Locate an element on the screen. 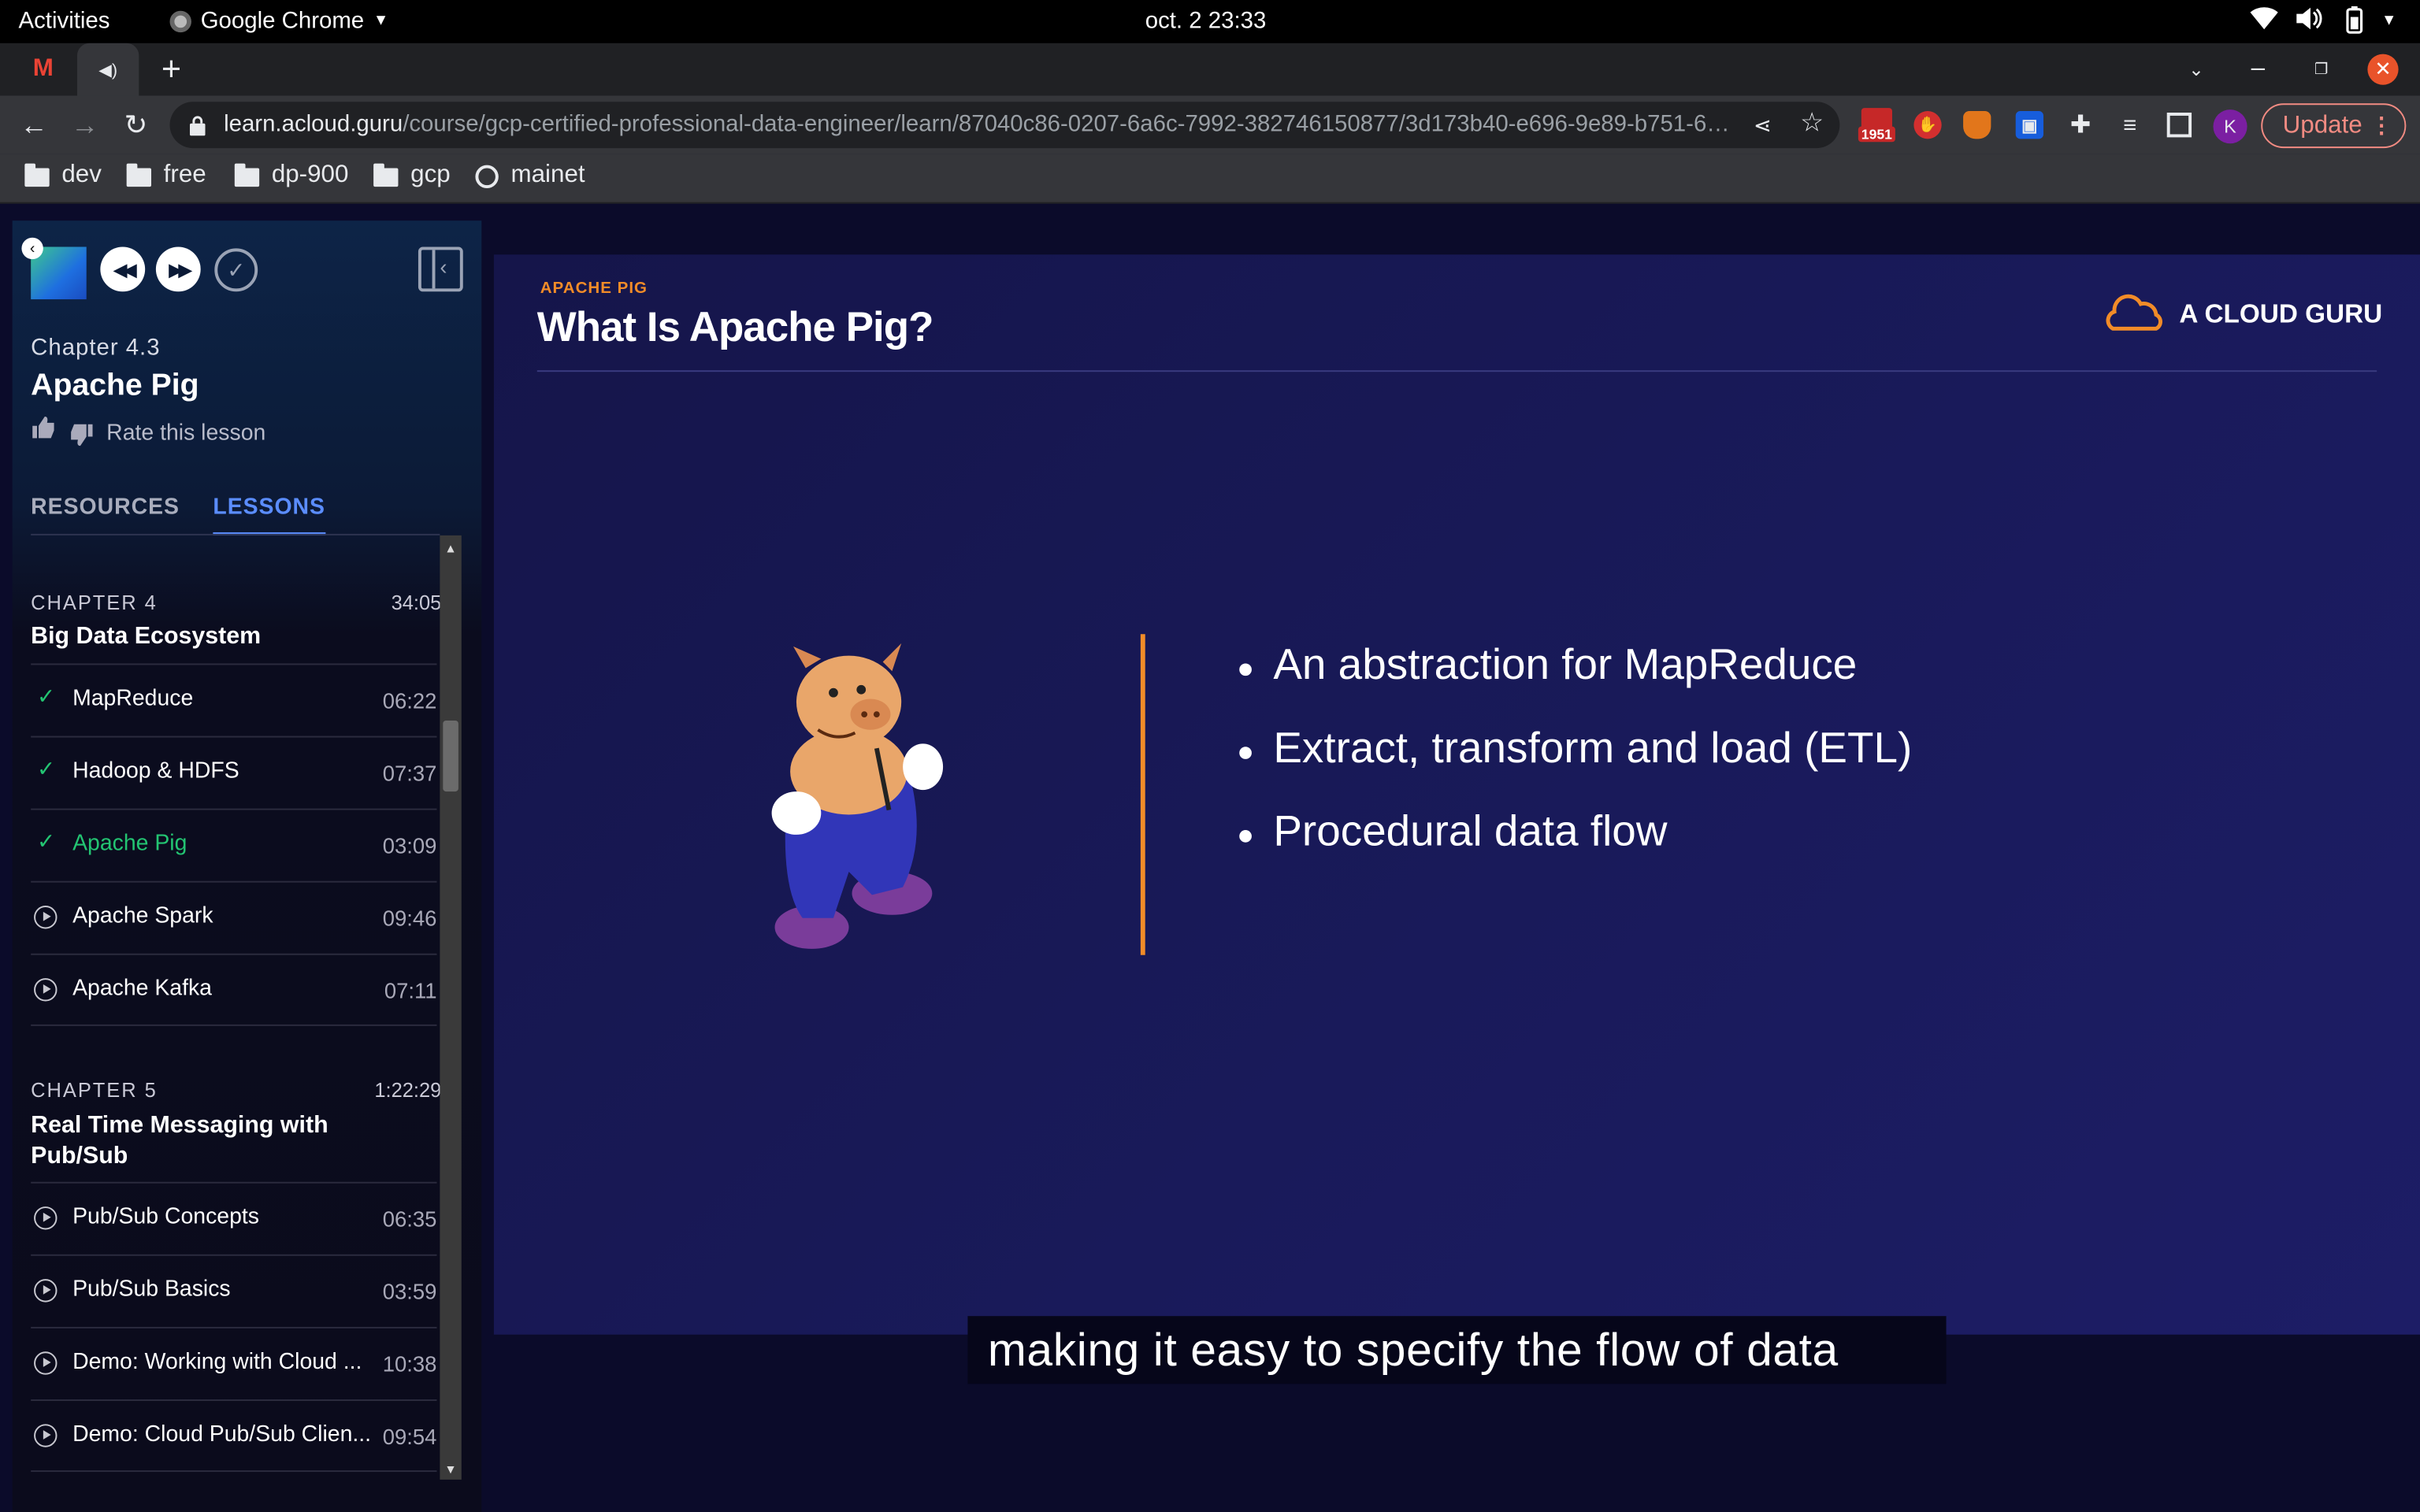 The width and height of the screenshot is (2420, 1512). bookmark-gcp: gcp is located at coordinates (412, 176).